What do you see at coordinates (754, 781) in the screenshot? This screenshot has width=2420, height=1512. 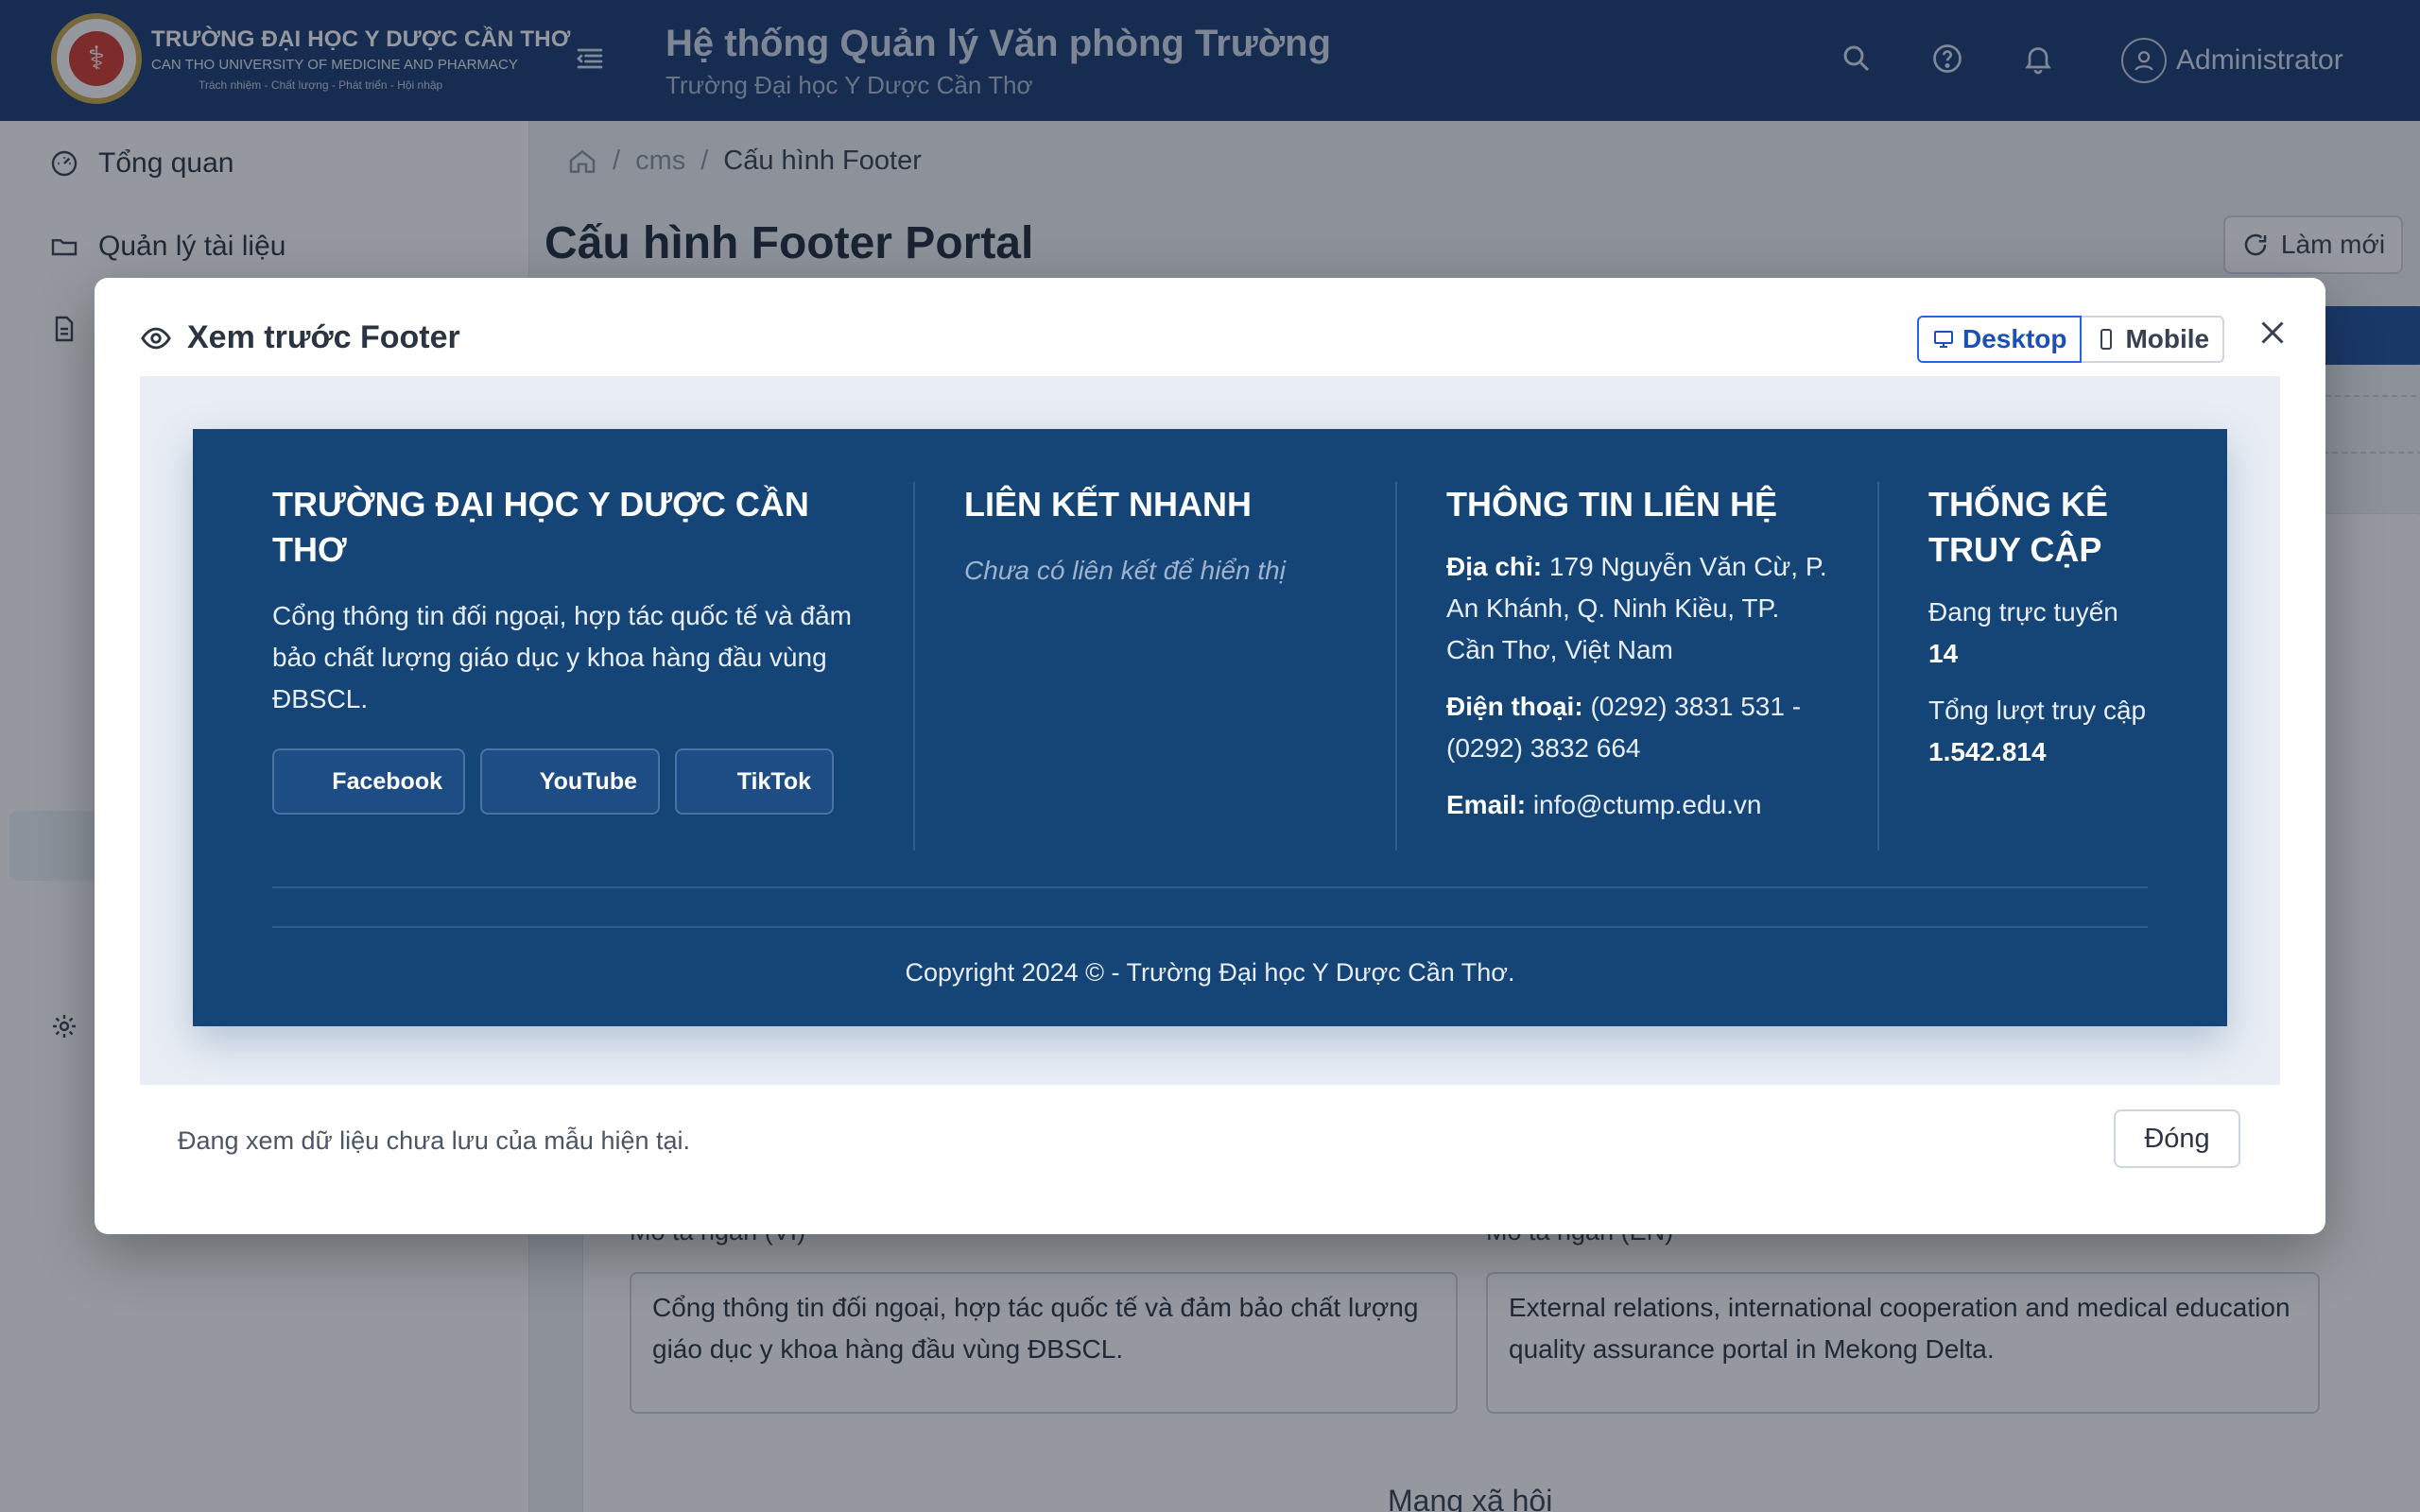 I see `tiktok-button: TikTok` at bounding box center [754, 781].